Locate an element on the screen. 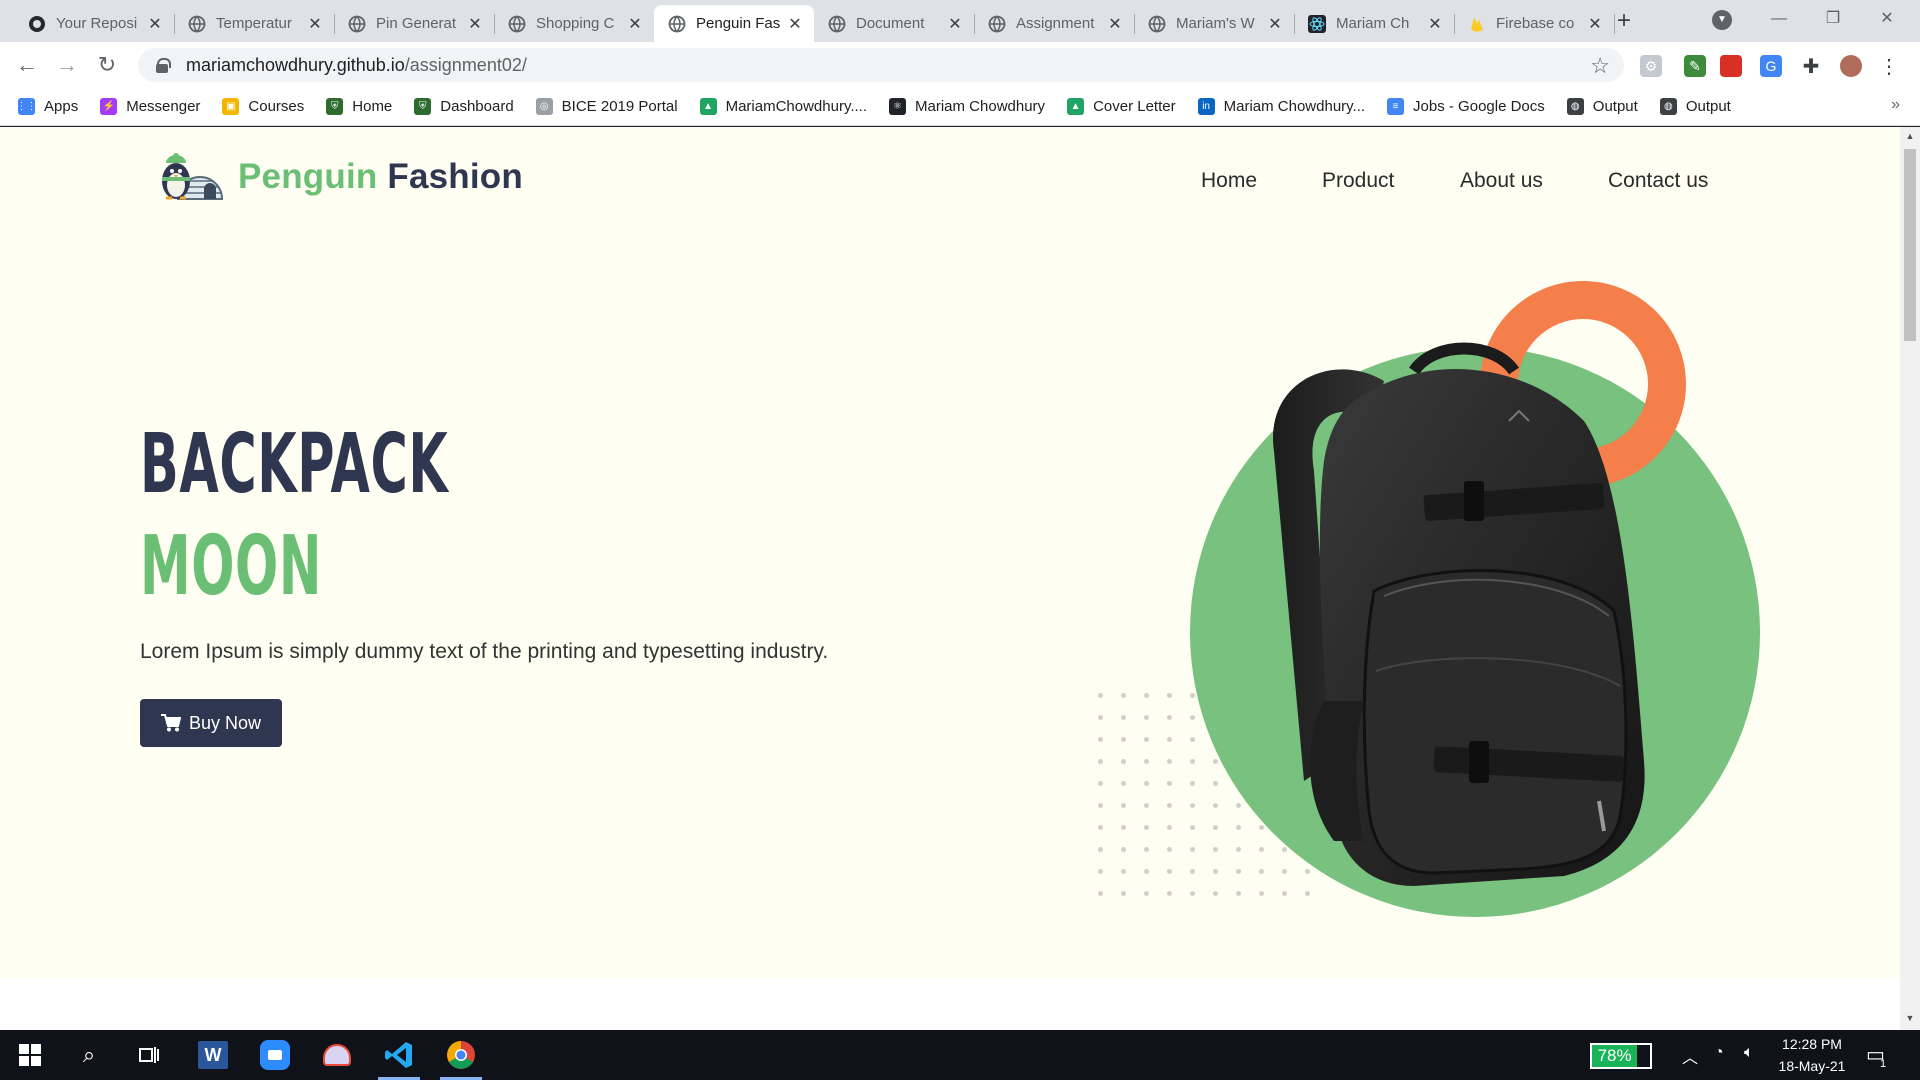 The width and height of the screenshot is (1920, 1080). browser-tab: Firebase co ✕ is located at coordinates (1534, 23).